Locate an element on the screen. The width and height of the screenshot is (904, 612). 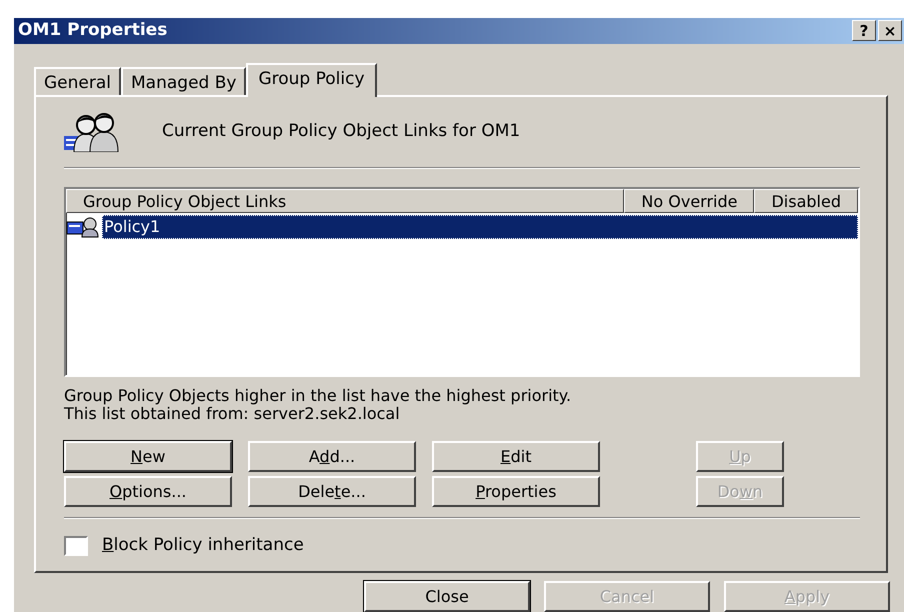
action-button: New is located at coordinates (148, 456).